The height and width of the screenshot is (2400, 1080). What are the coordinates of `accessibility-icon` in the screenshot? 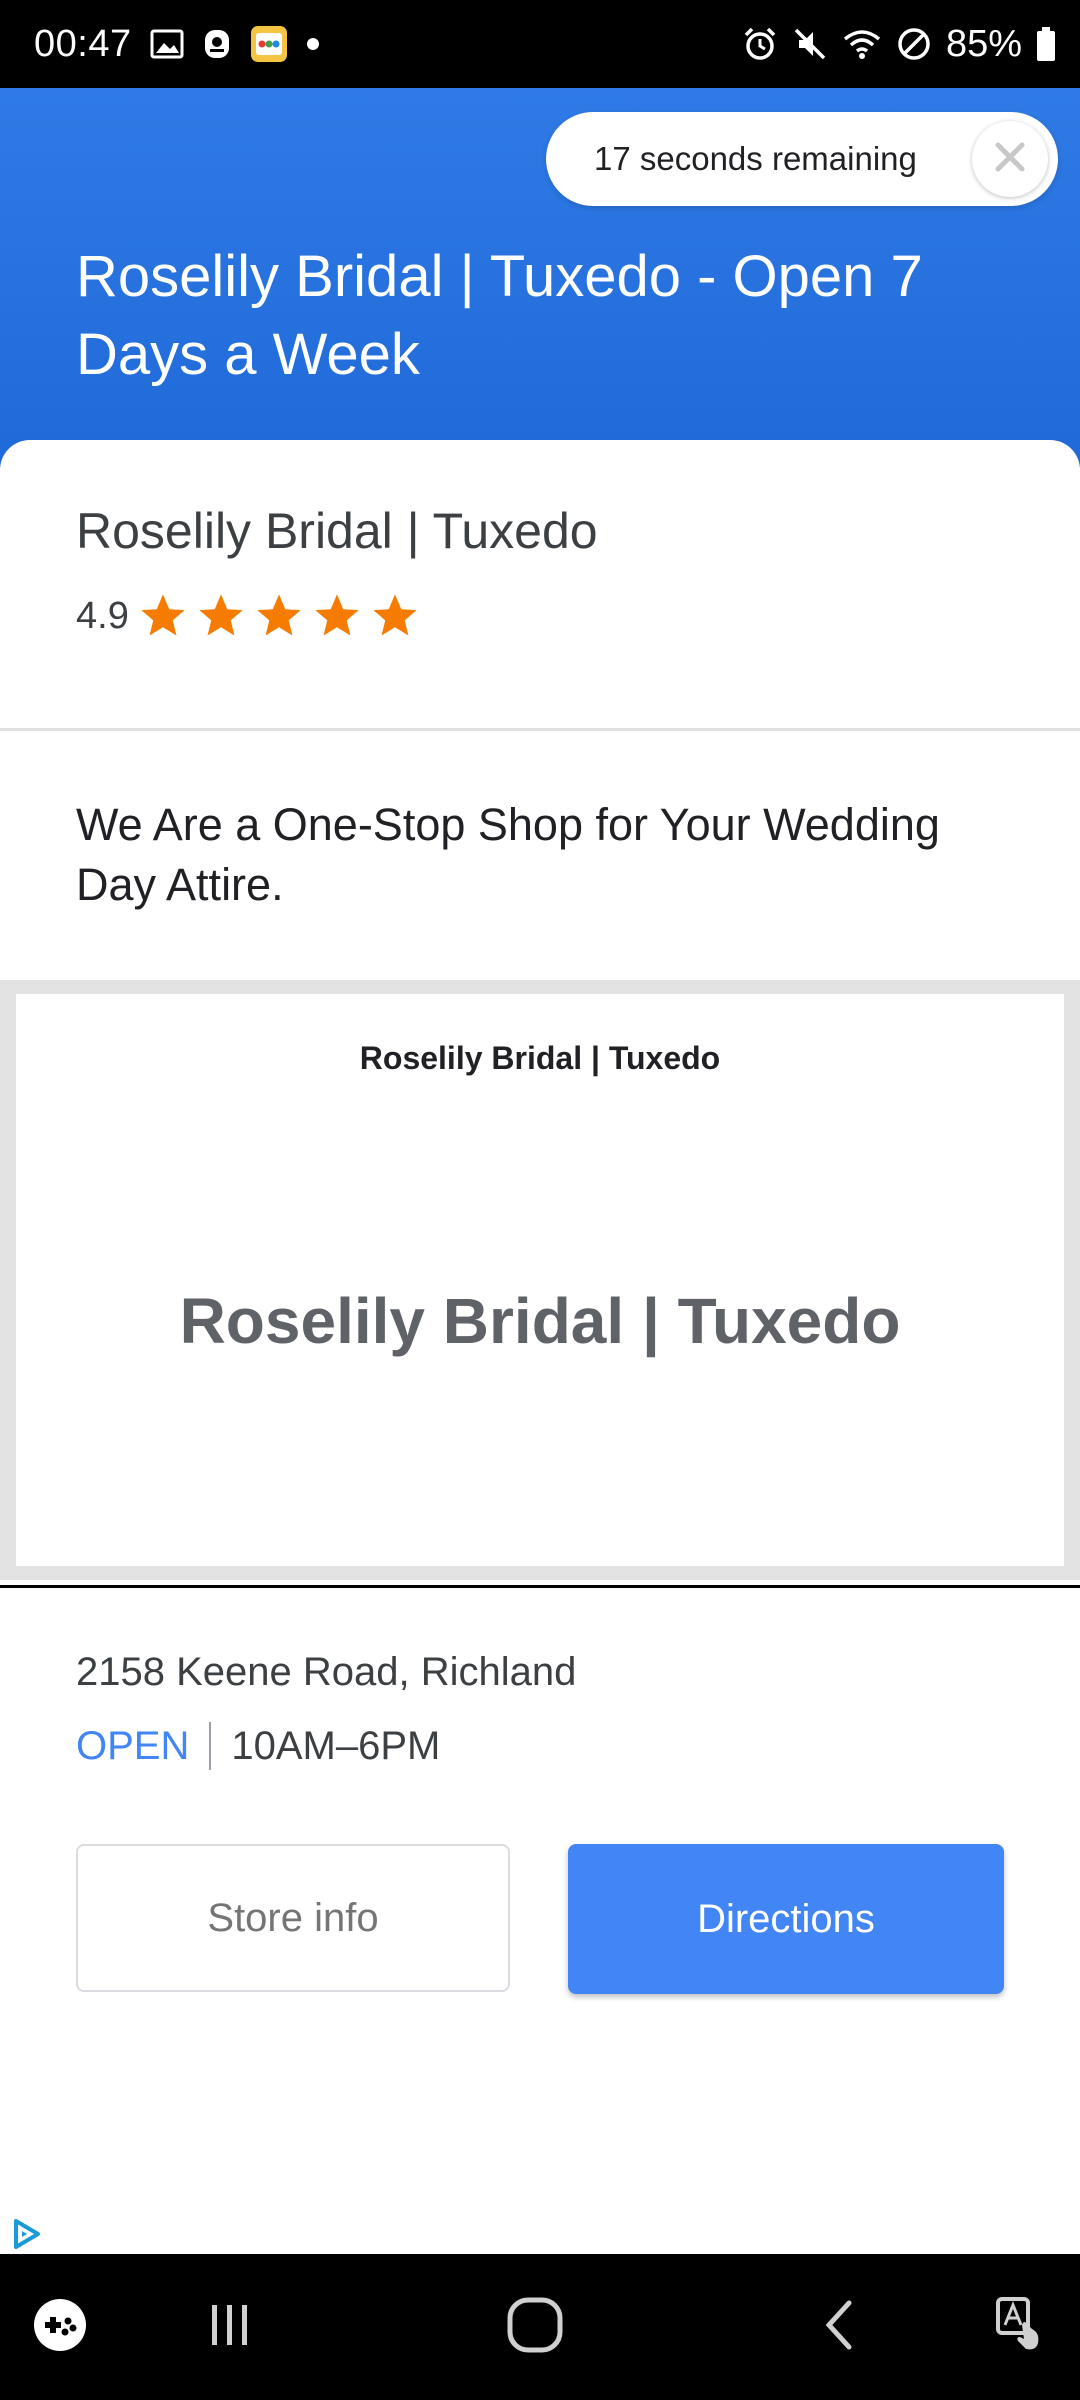 It's located at (1020, 2327).